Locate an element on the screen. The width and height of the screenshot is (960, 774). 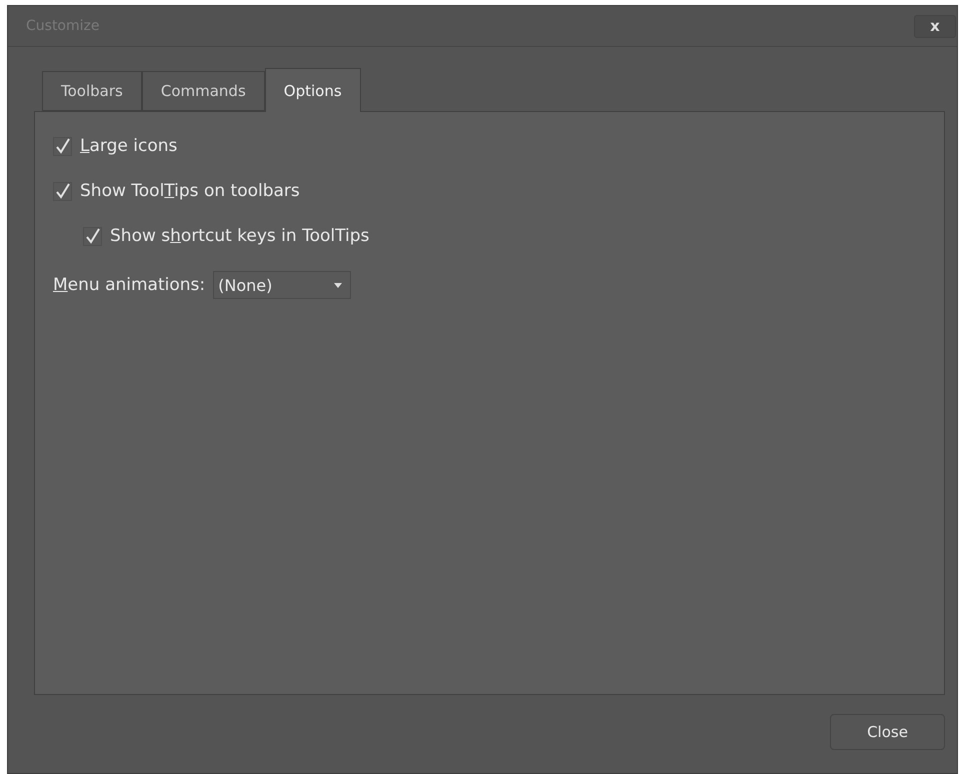
dialog-button: Close is located at coordinates (887, 732).